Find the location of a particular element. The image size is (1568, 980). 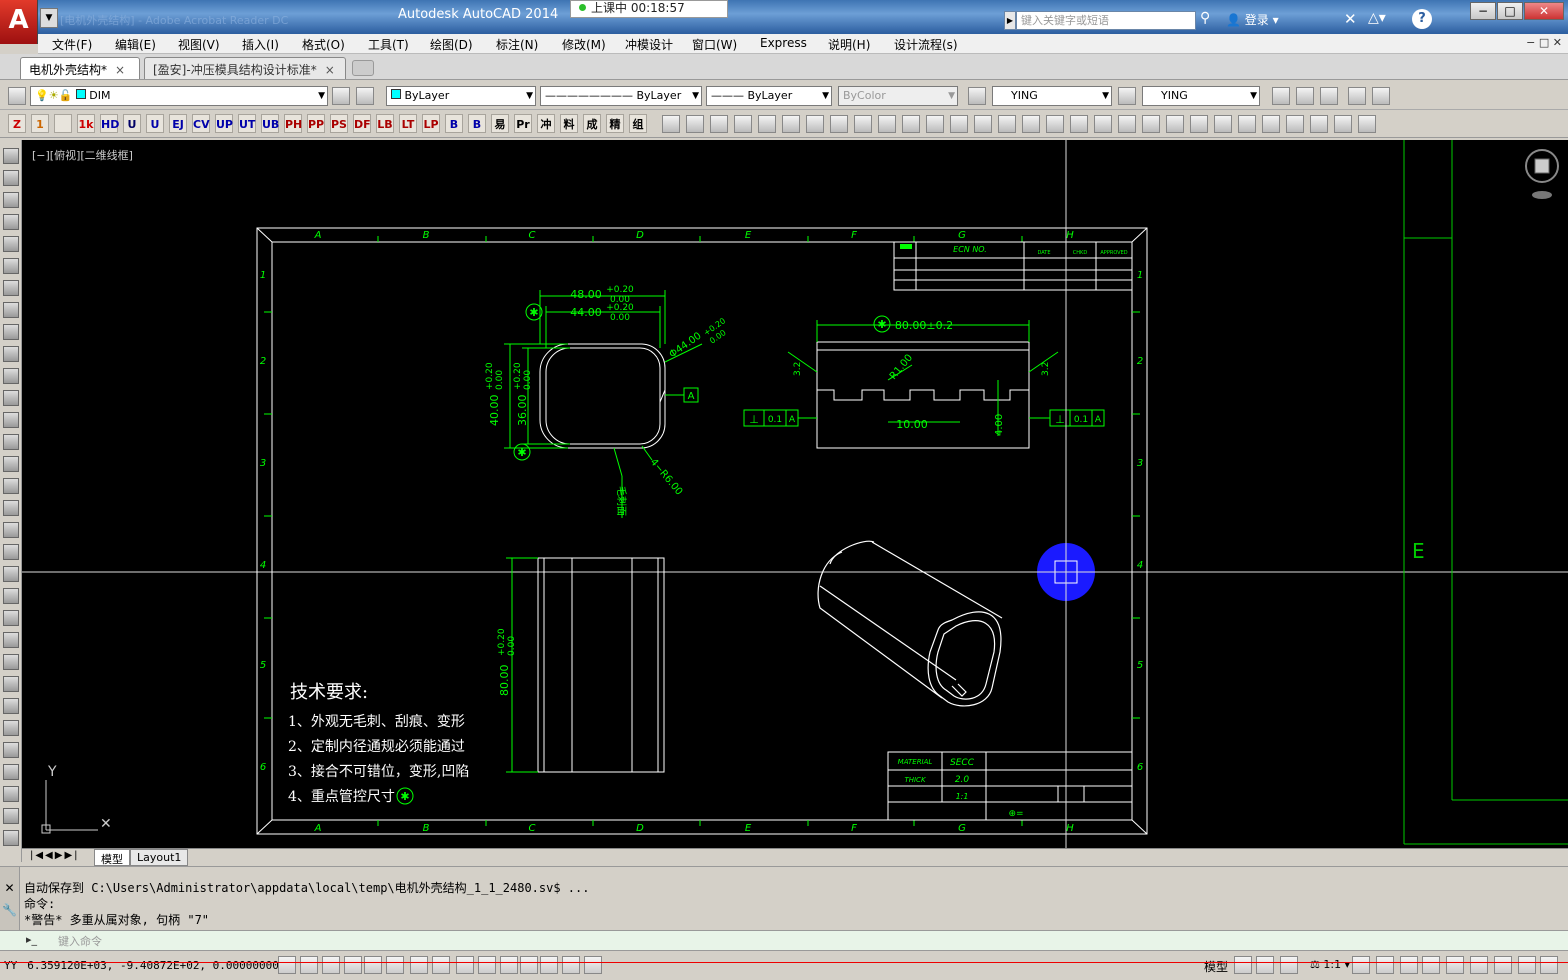

draw-tool-26-icon is located at coordinates (11, 728).